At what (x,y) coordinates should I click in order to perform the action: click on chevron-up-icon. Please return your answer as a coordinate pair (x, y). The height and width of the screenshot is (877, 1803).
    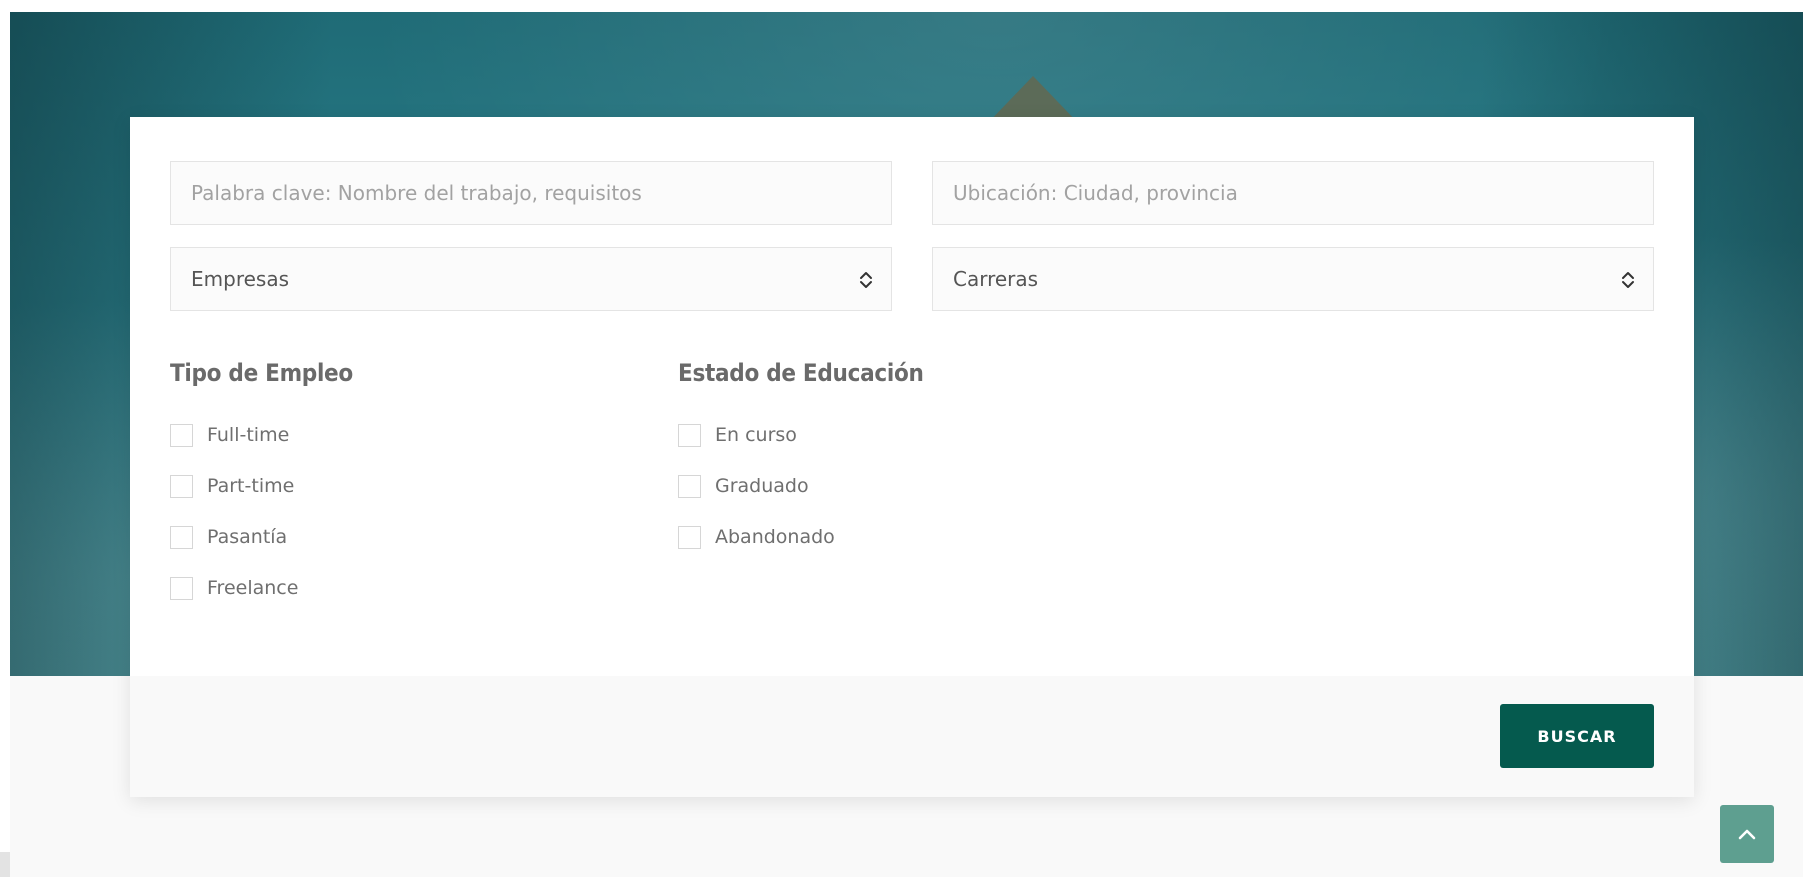
    Looking at the image, I should click on (1747, 834).